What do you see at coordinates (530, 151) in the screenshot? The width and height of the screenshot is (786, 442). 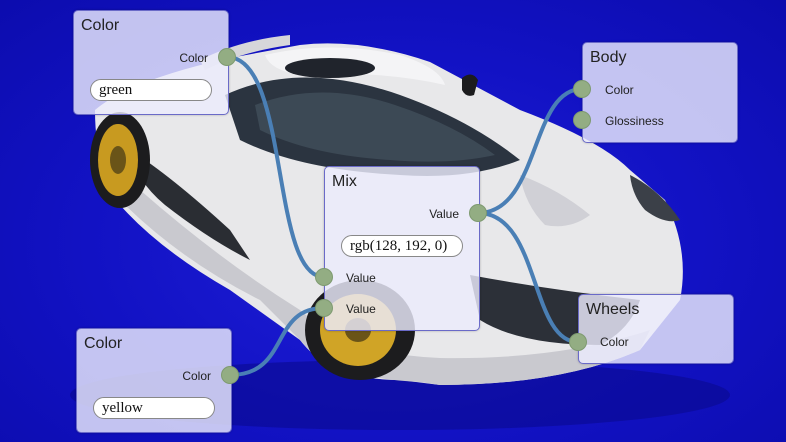 I see `wire-mix-to-body` at bounding box center [530, 151].